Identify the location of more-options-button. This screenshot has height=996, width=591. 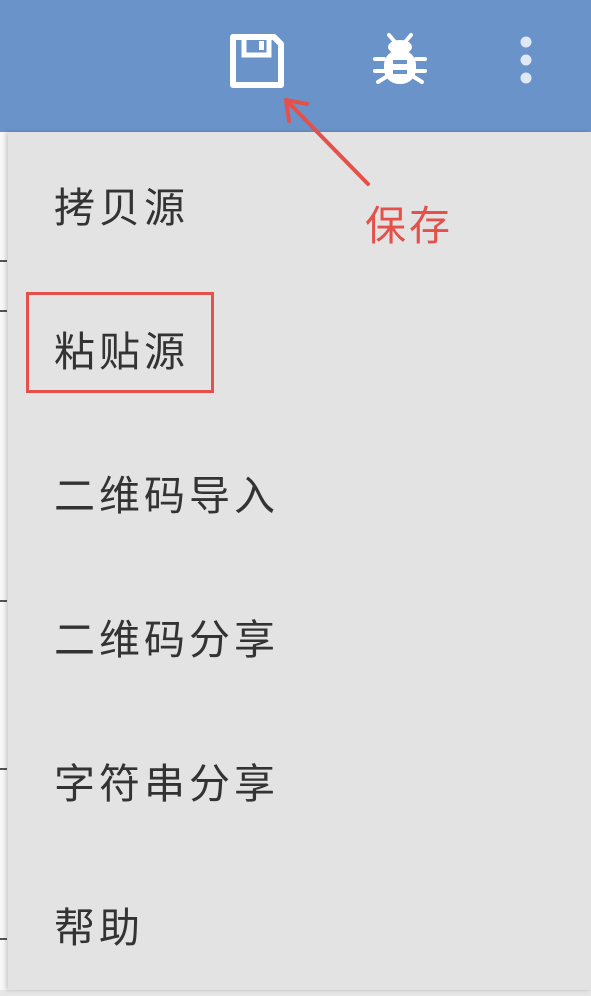
(526, 60).